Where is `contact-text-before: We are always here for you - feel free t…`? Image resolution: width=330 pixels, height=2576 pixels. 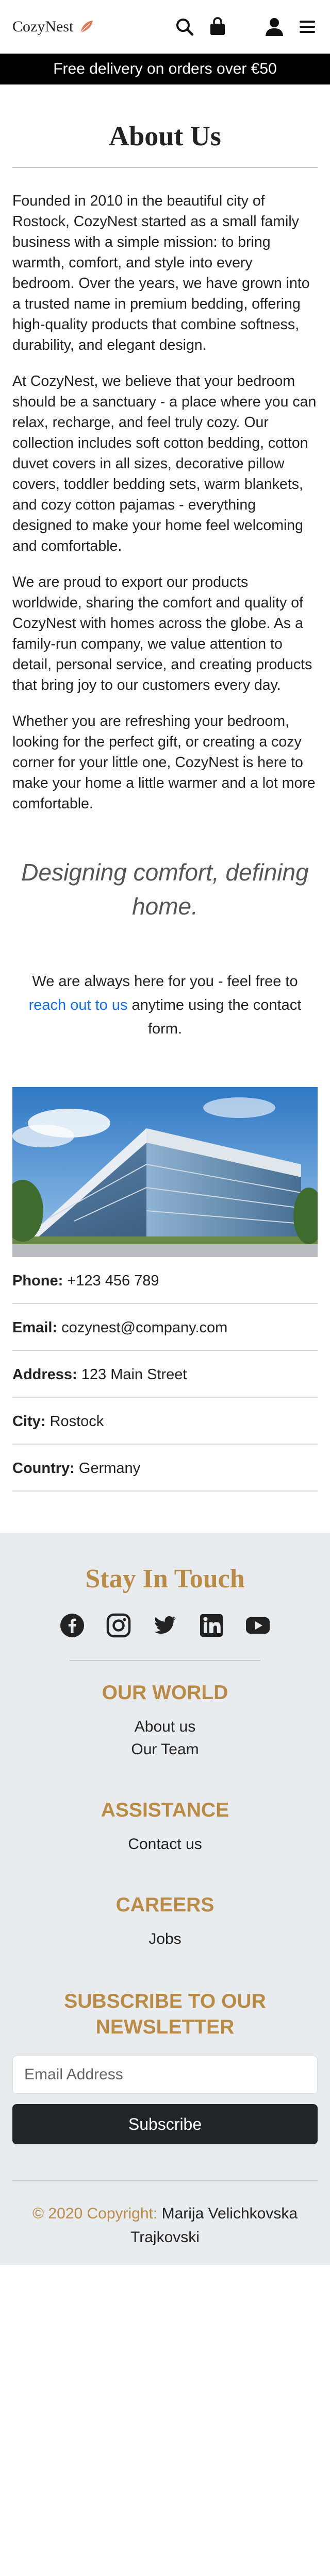 contact-text-before: We are always here for you - feel free t… is located at coordinates (165, 981).